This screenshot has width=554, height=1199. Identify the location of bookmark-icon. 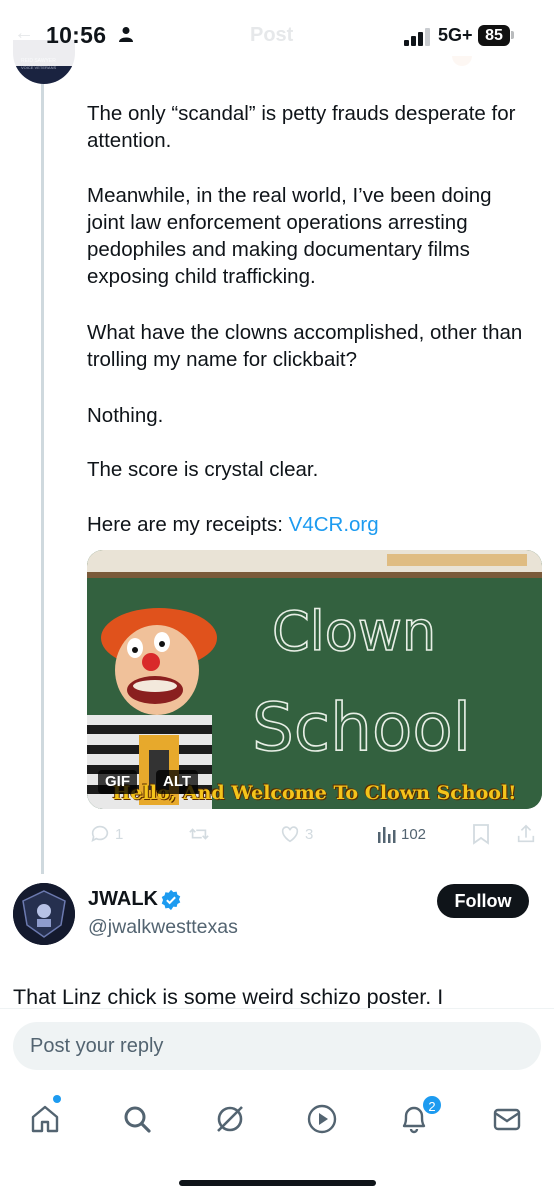
(481, 834).